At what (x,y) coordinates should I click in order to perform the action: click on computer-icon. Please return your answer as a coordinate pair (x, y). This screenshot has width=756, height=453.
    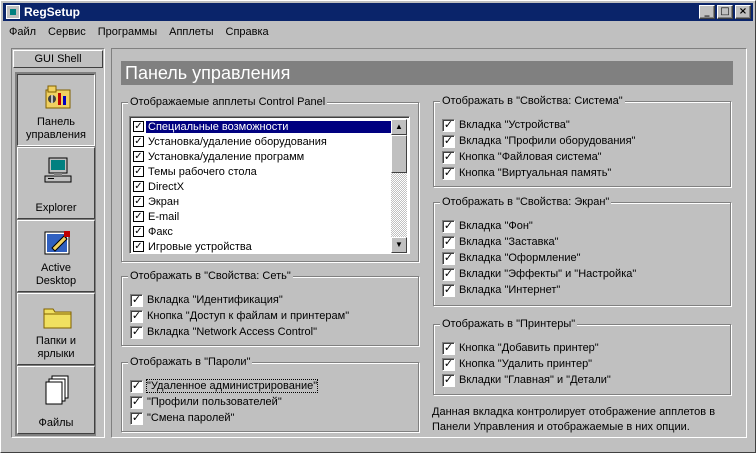
    Looking at the image, I should click on (58, 170).